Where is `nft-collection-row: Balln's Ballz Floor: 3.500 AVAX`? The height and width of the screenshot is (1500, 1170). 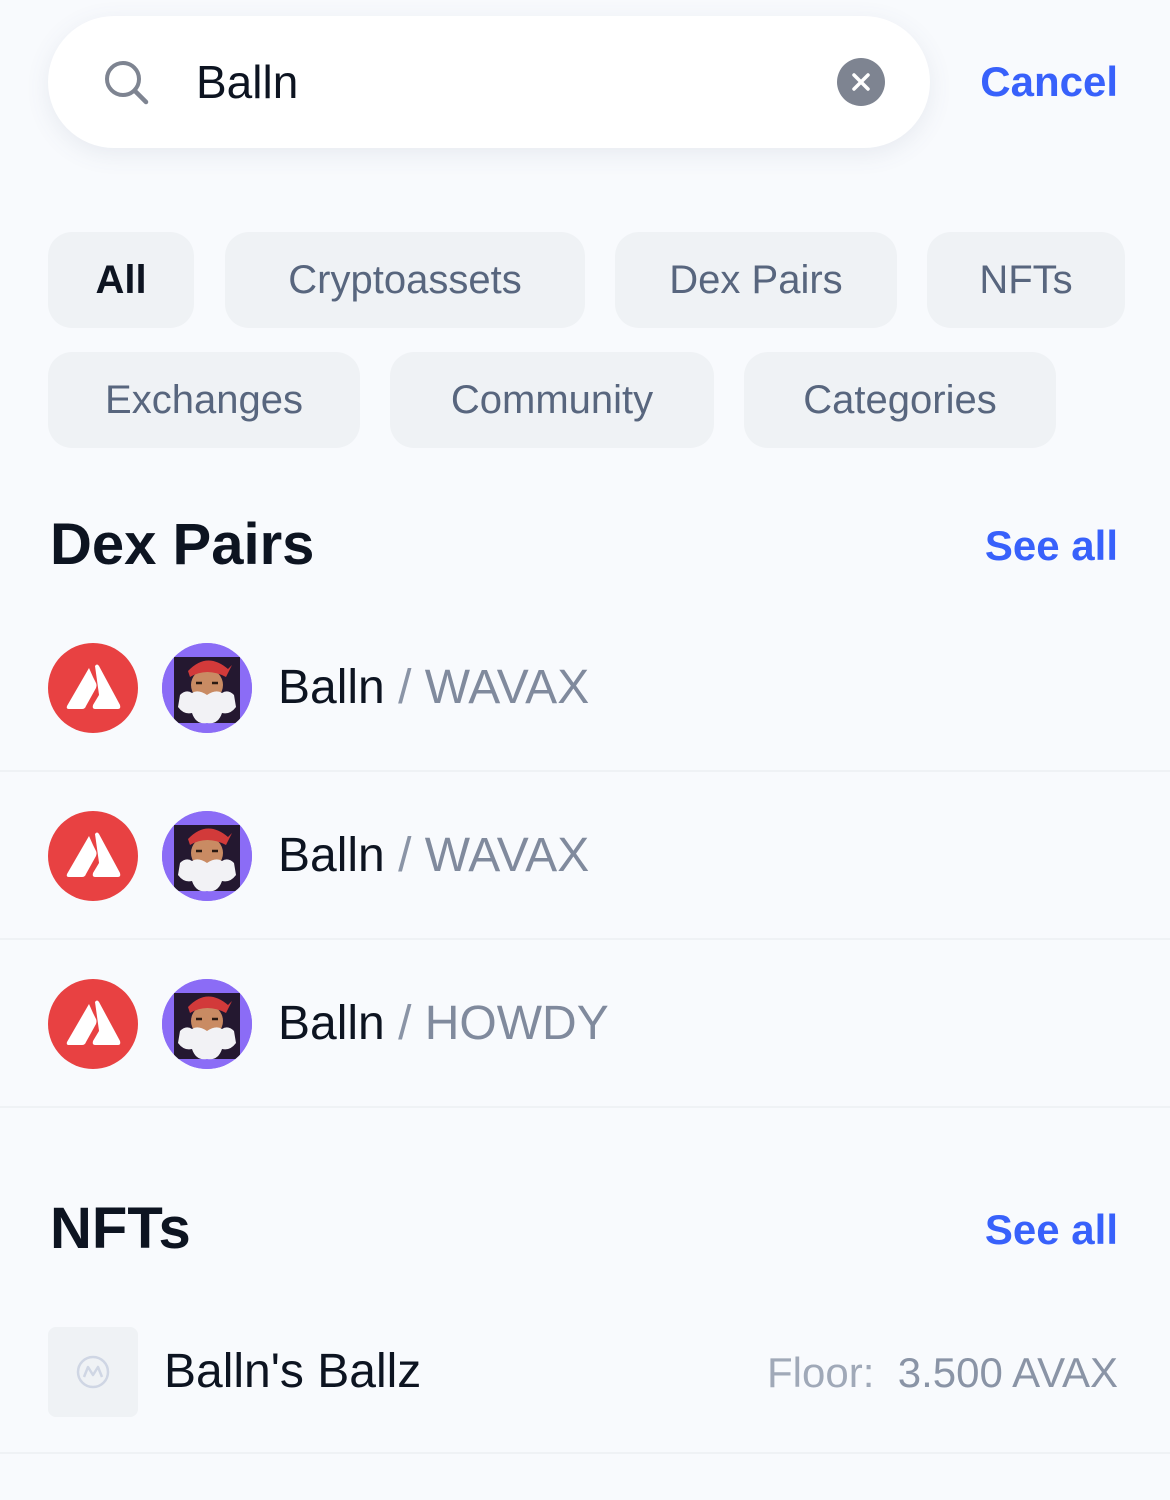 nft-collection-row: Balln's Ballz Floor: 3.500 AVAX is located at coordinates (585, 1390).